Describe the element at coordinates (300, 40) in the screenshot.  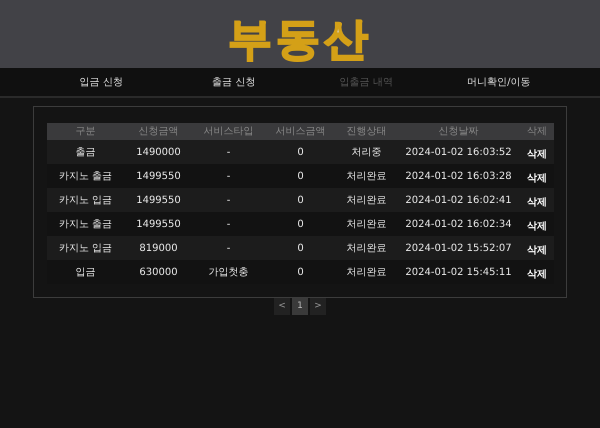
I see `site-logo: 부동산` at that location.